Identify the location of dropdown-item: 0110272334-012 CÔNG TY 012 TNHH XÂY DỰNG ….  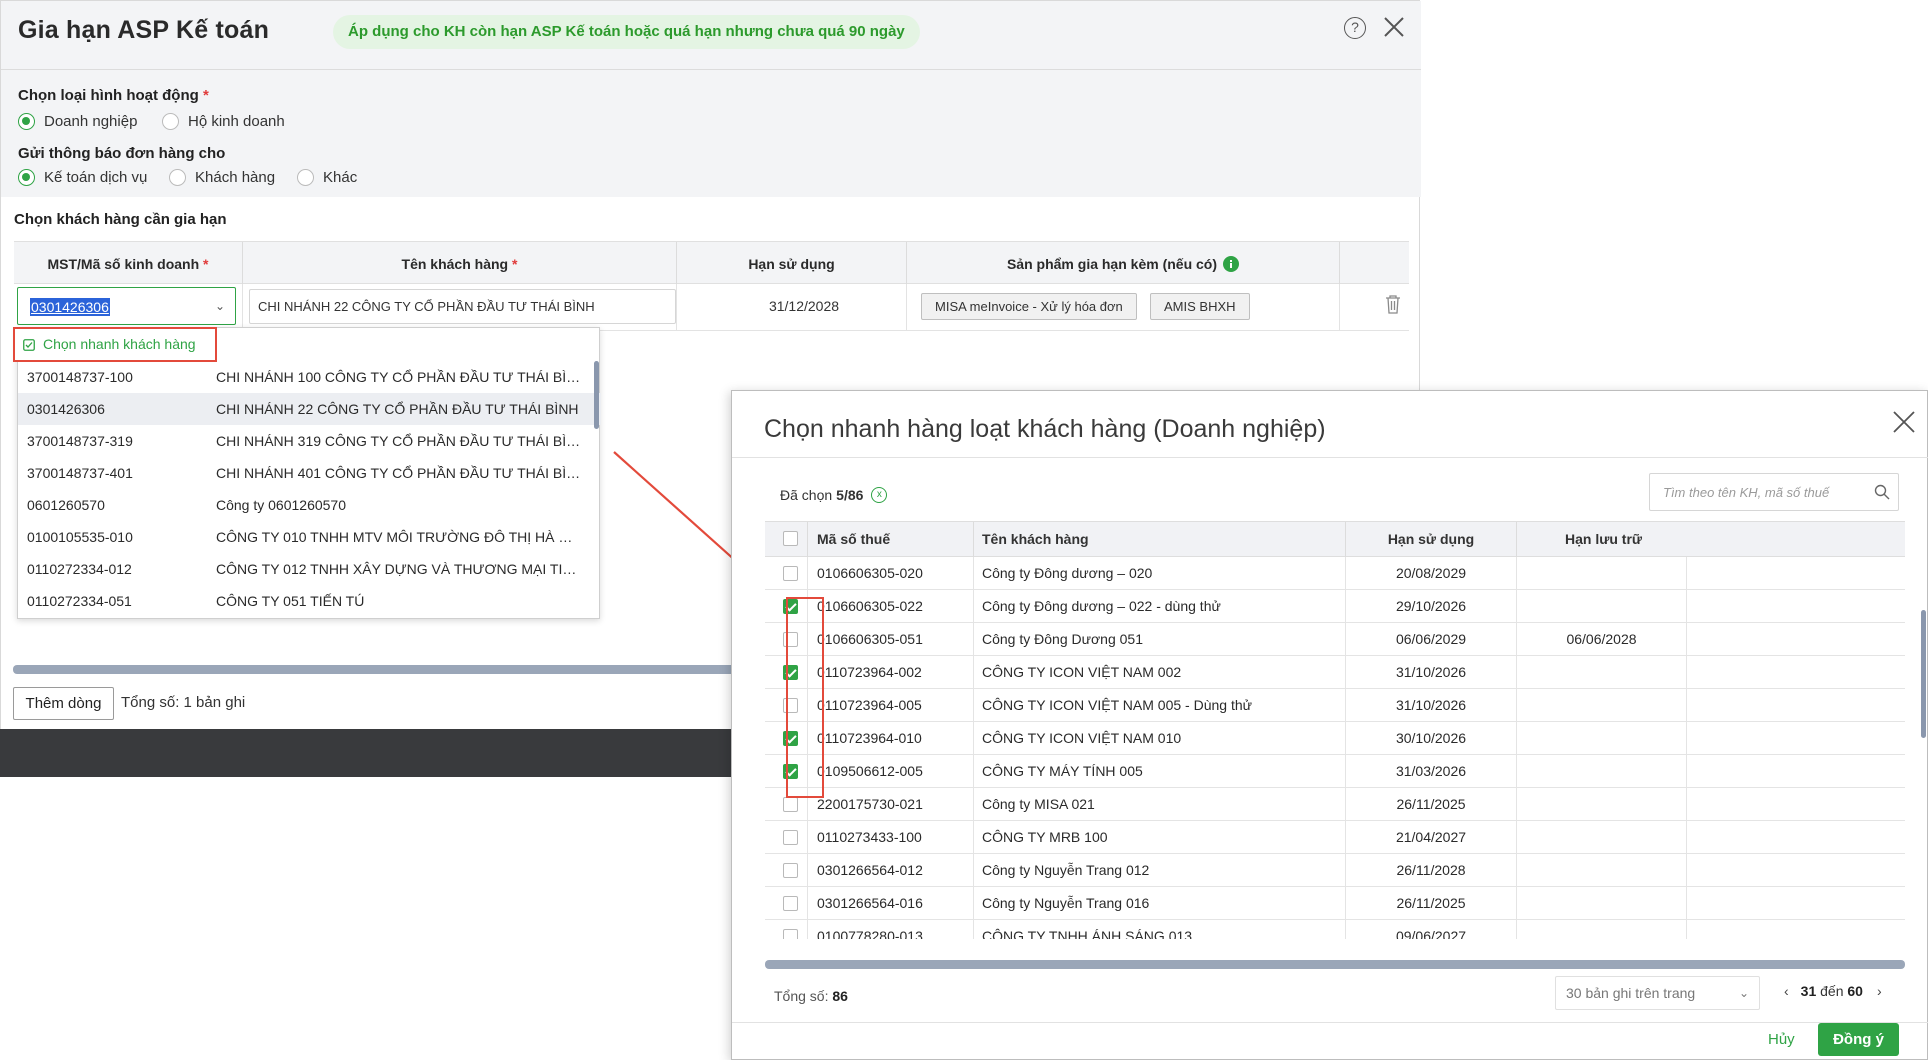
(309, 569).